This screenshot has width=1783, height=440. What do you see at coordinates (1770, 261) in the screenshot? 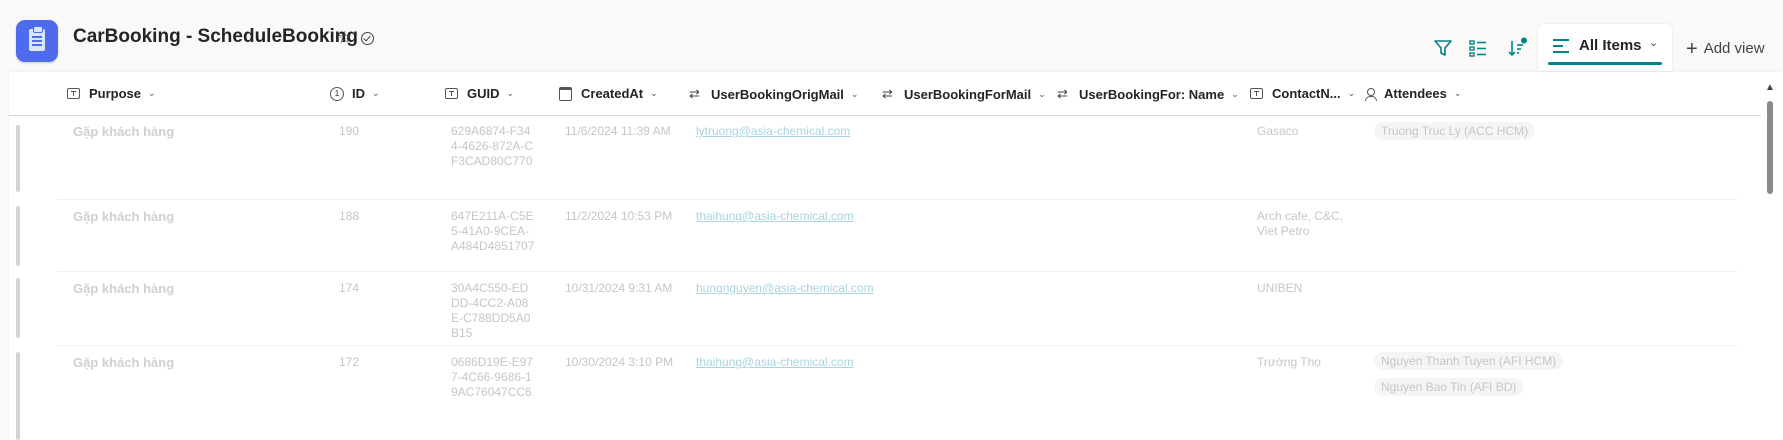
I see `vertical-scrollbar: ▲` at bounding box center [1770, 261].